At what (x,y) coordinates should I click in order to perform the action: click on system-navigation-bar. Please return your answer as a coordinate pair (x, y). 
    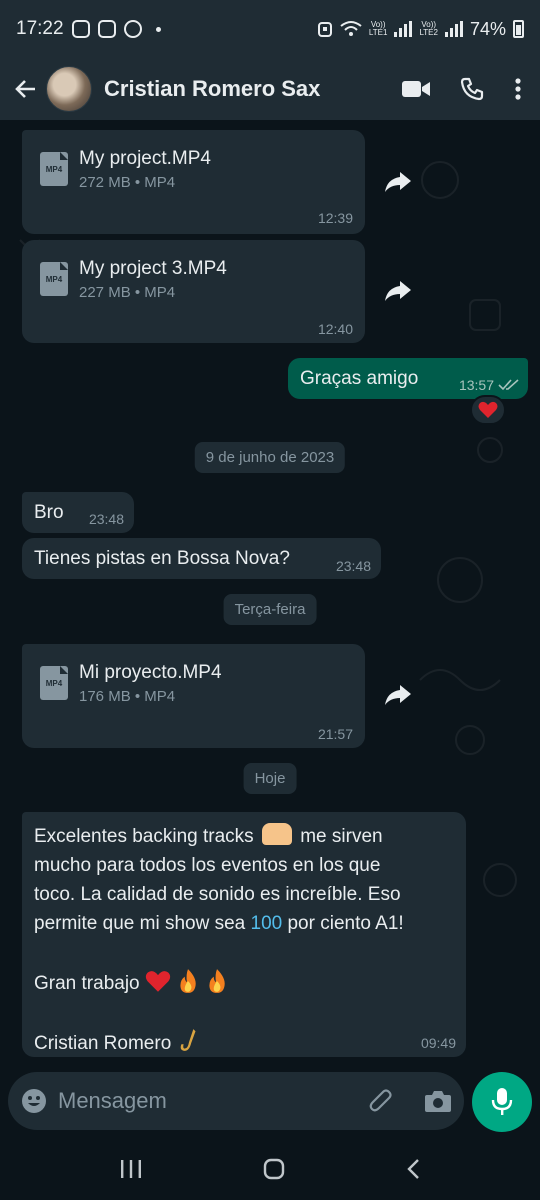
    Looking at the image, I should click on (270, 1169).